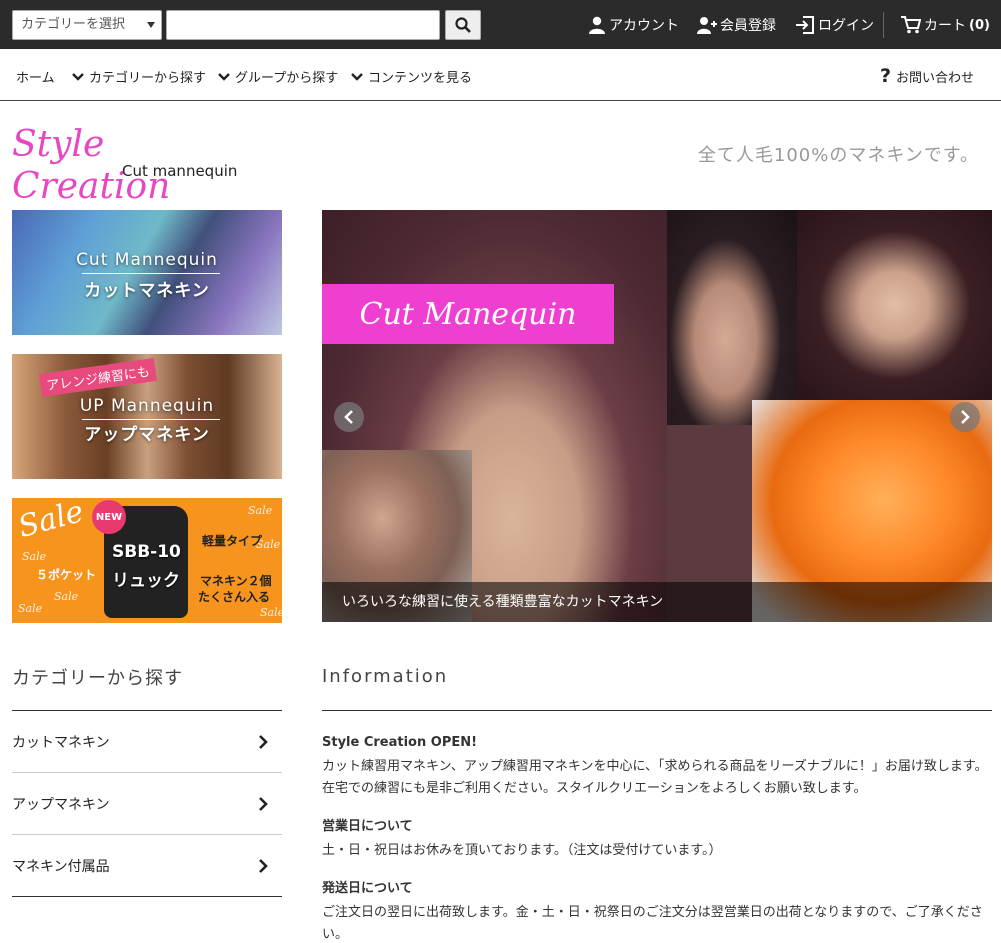  I want to click on site-logo: Style Creation Cut mannequin, so click(127, 165).